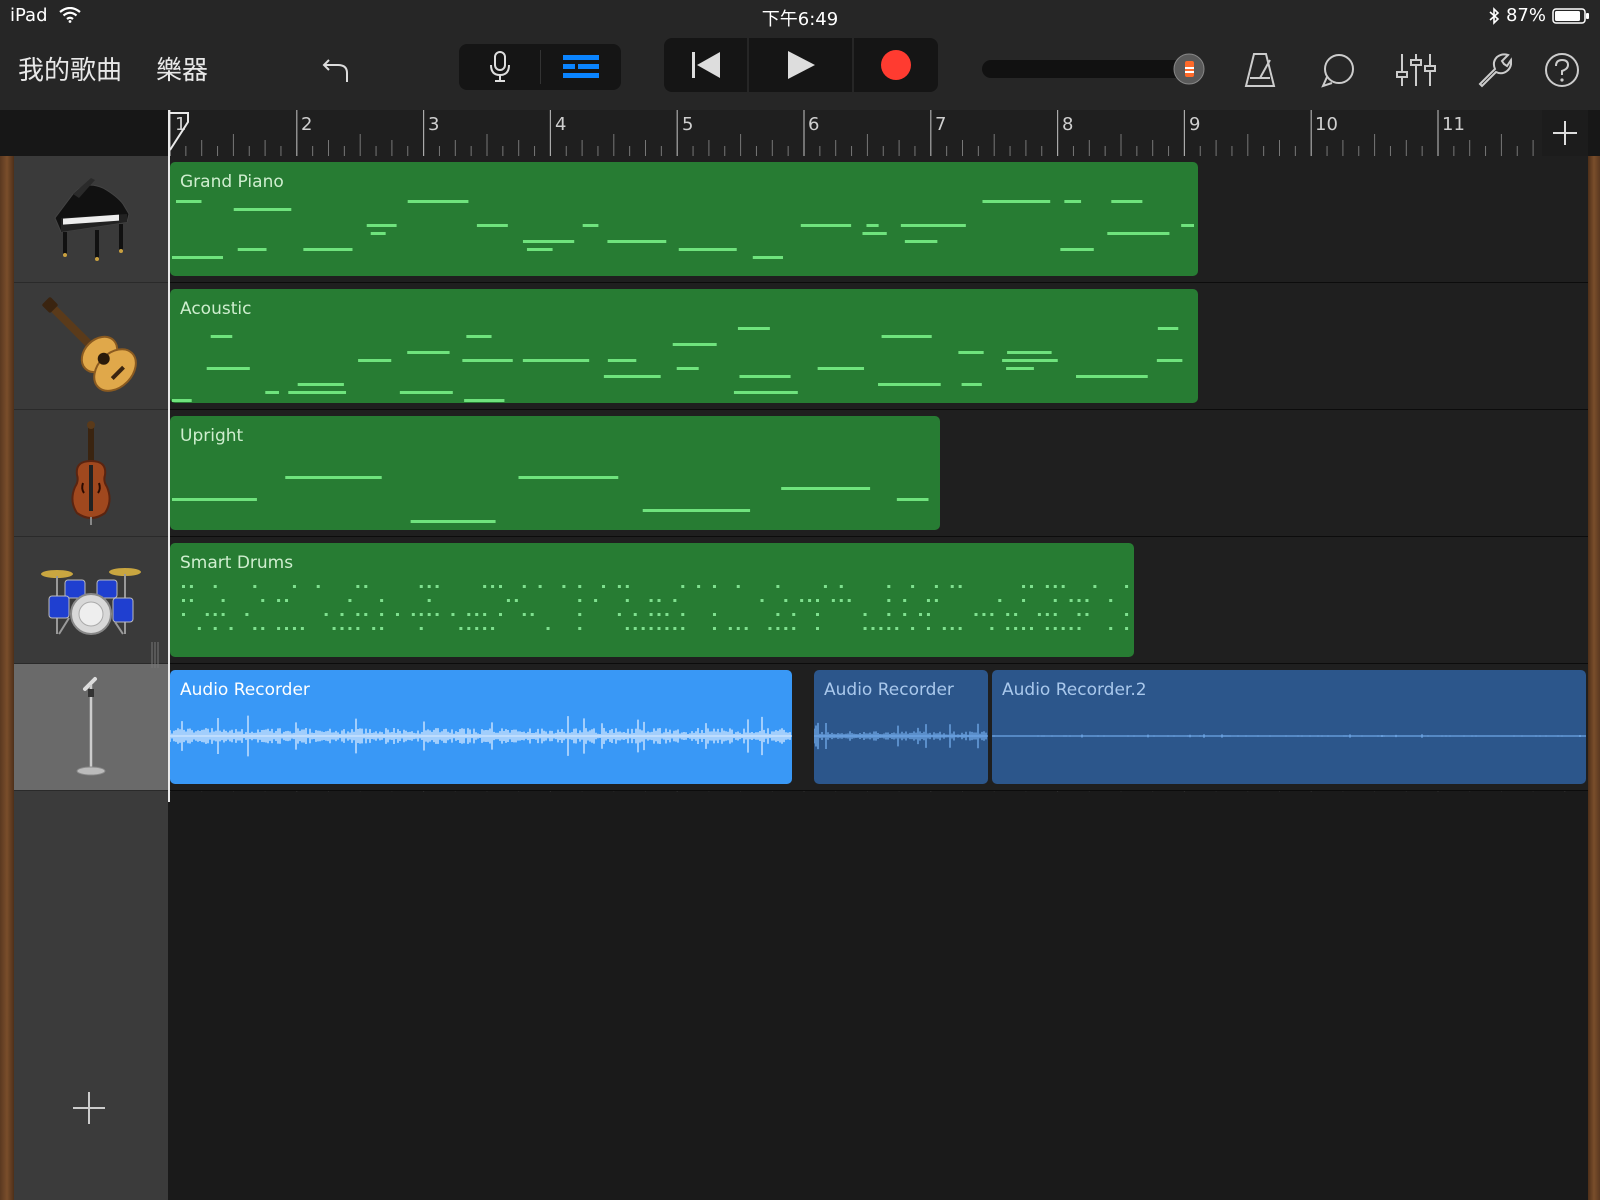  I want to click on bar-number: 2, so click(307, 124).